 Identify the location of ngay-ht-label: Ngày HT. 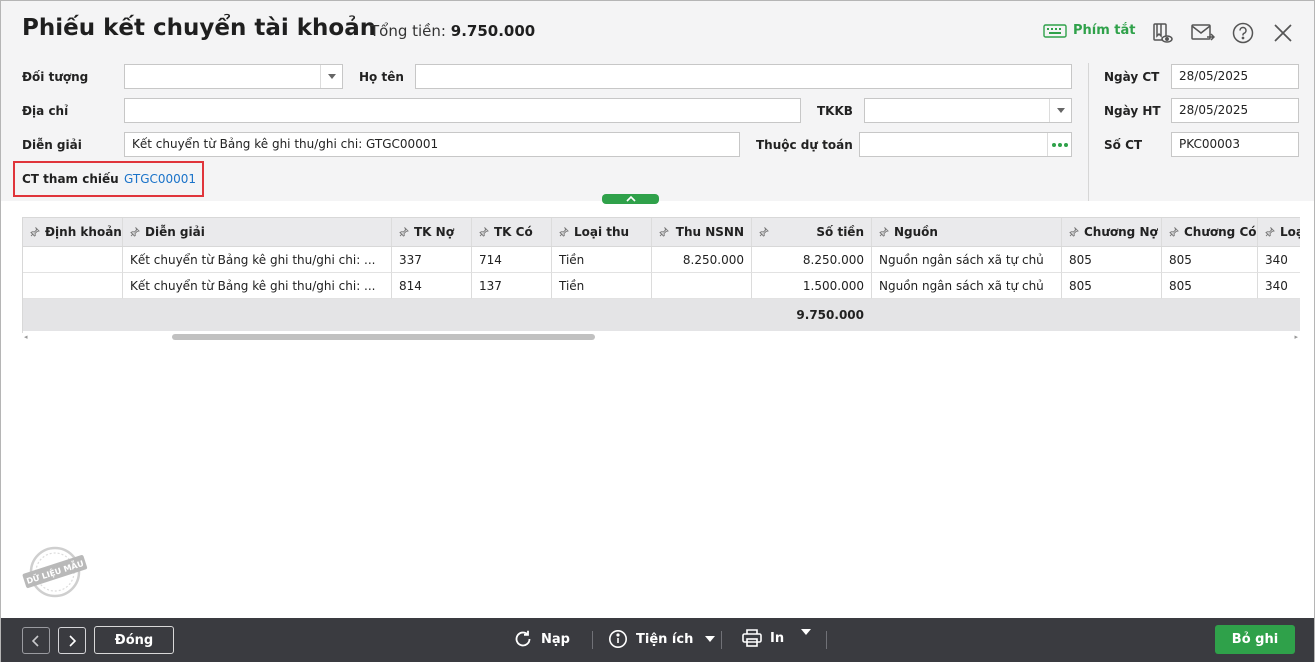
(1132, 111).